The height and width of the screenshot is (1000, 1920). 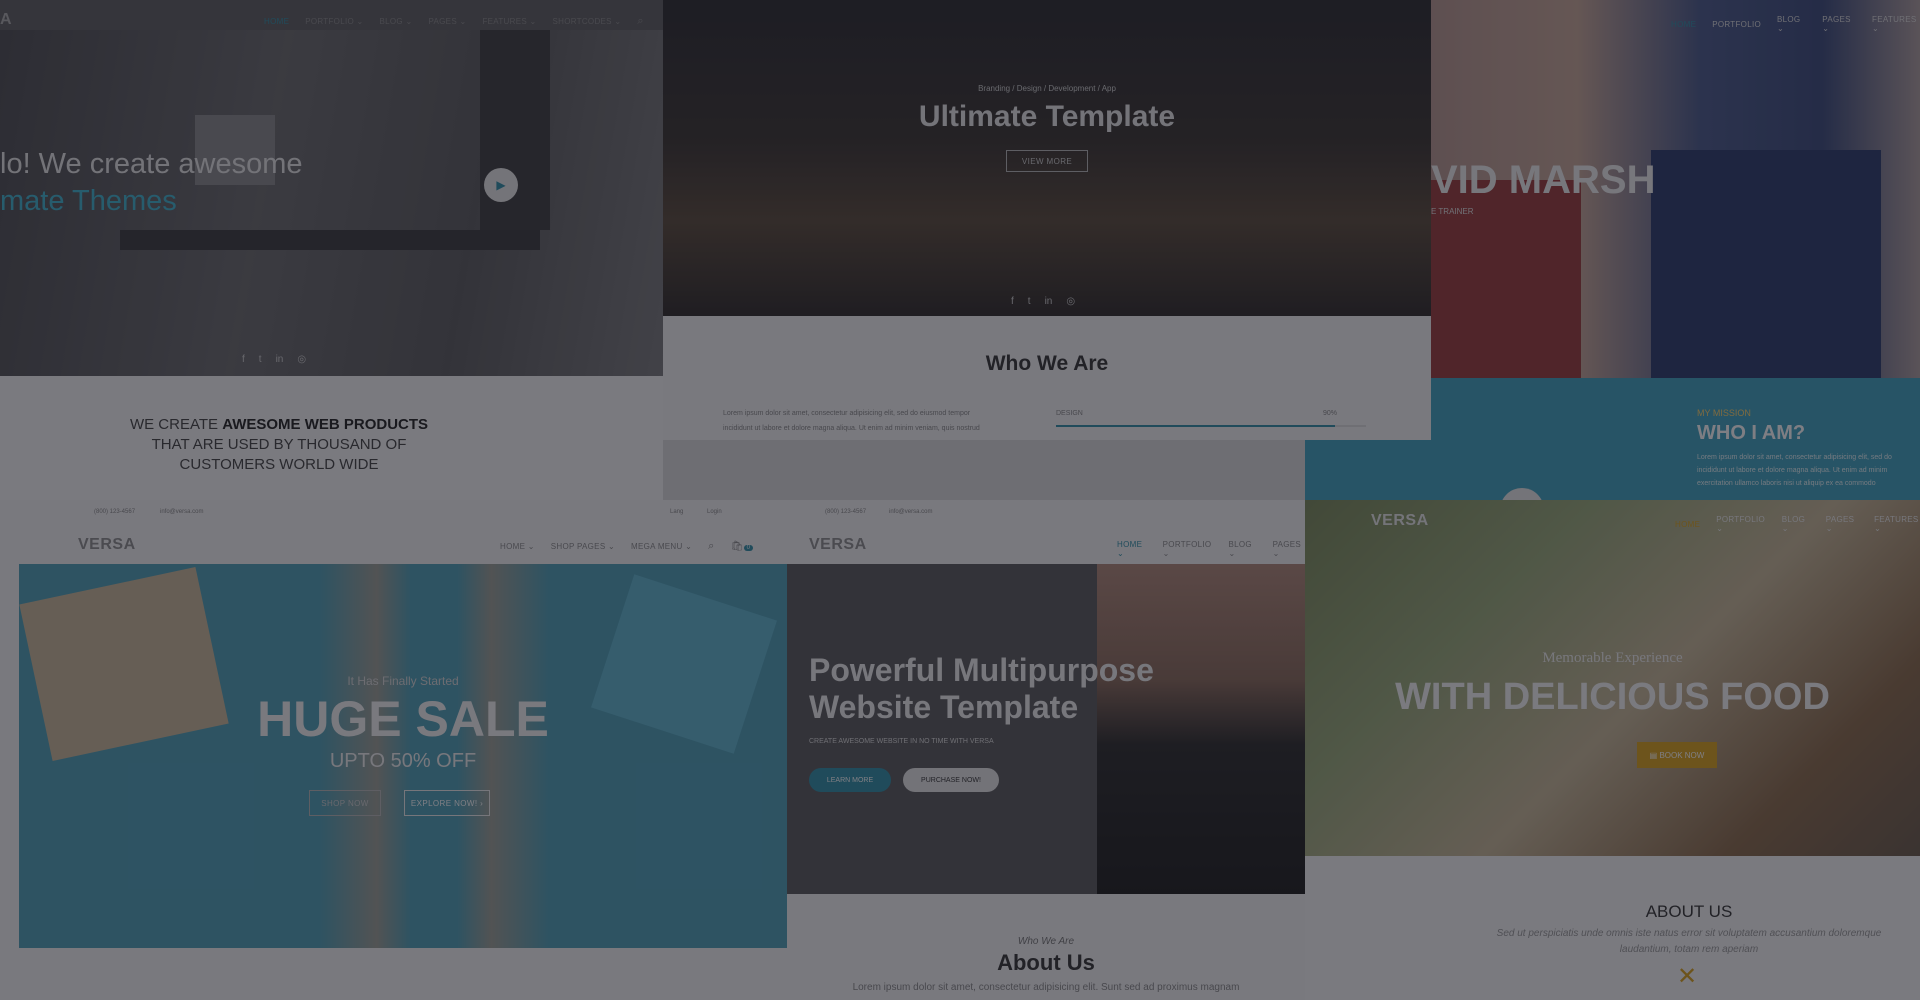 I want to click on cutlery-icon: ✕, so click(x=1687, y=976).